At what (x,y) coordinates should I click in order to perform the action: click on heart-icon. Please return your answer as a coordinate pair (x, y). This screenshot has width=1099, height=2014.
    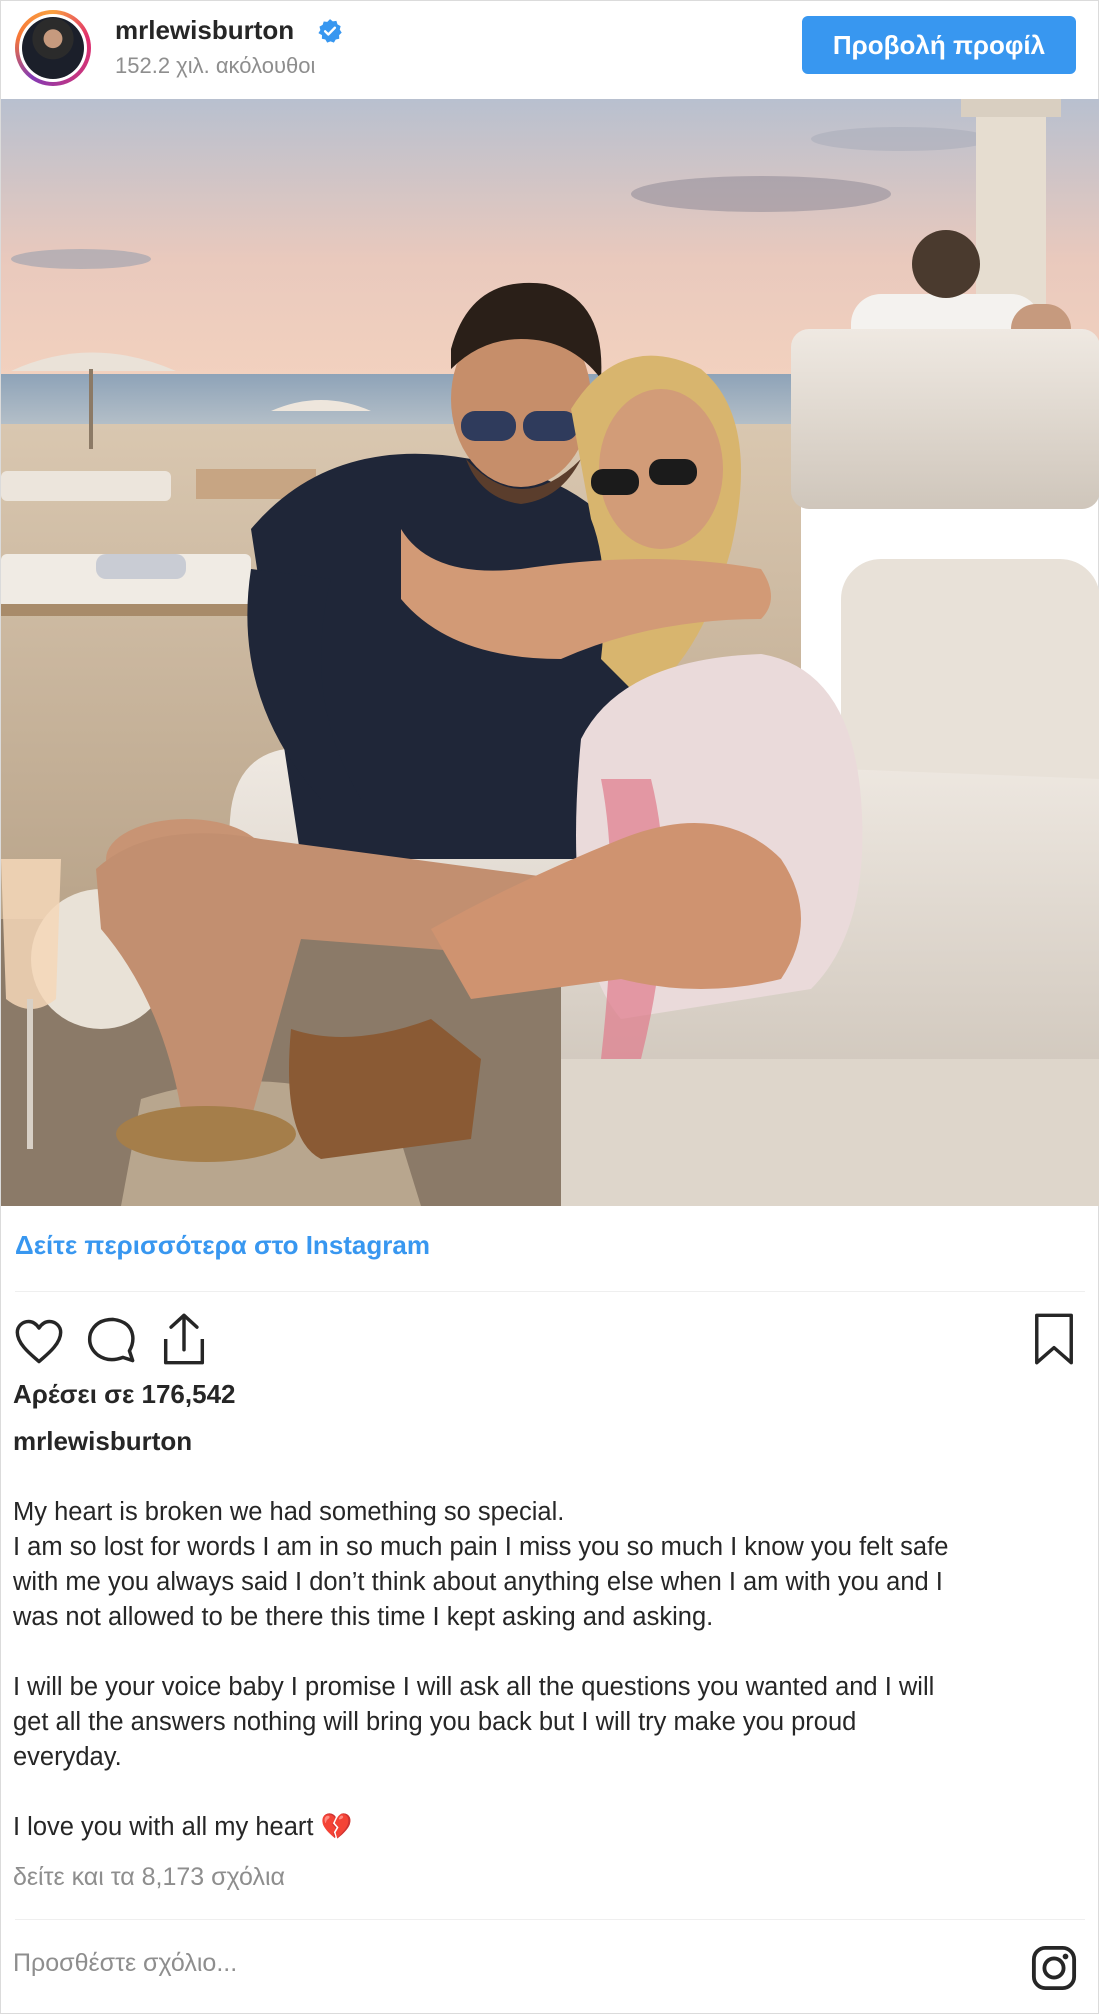
    Looking at the image, I should click on (39, 1341).